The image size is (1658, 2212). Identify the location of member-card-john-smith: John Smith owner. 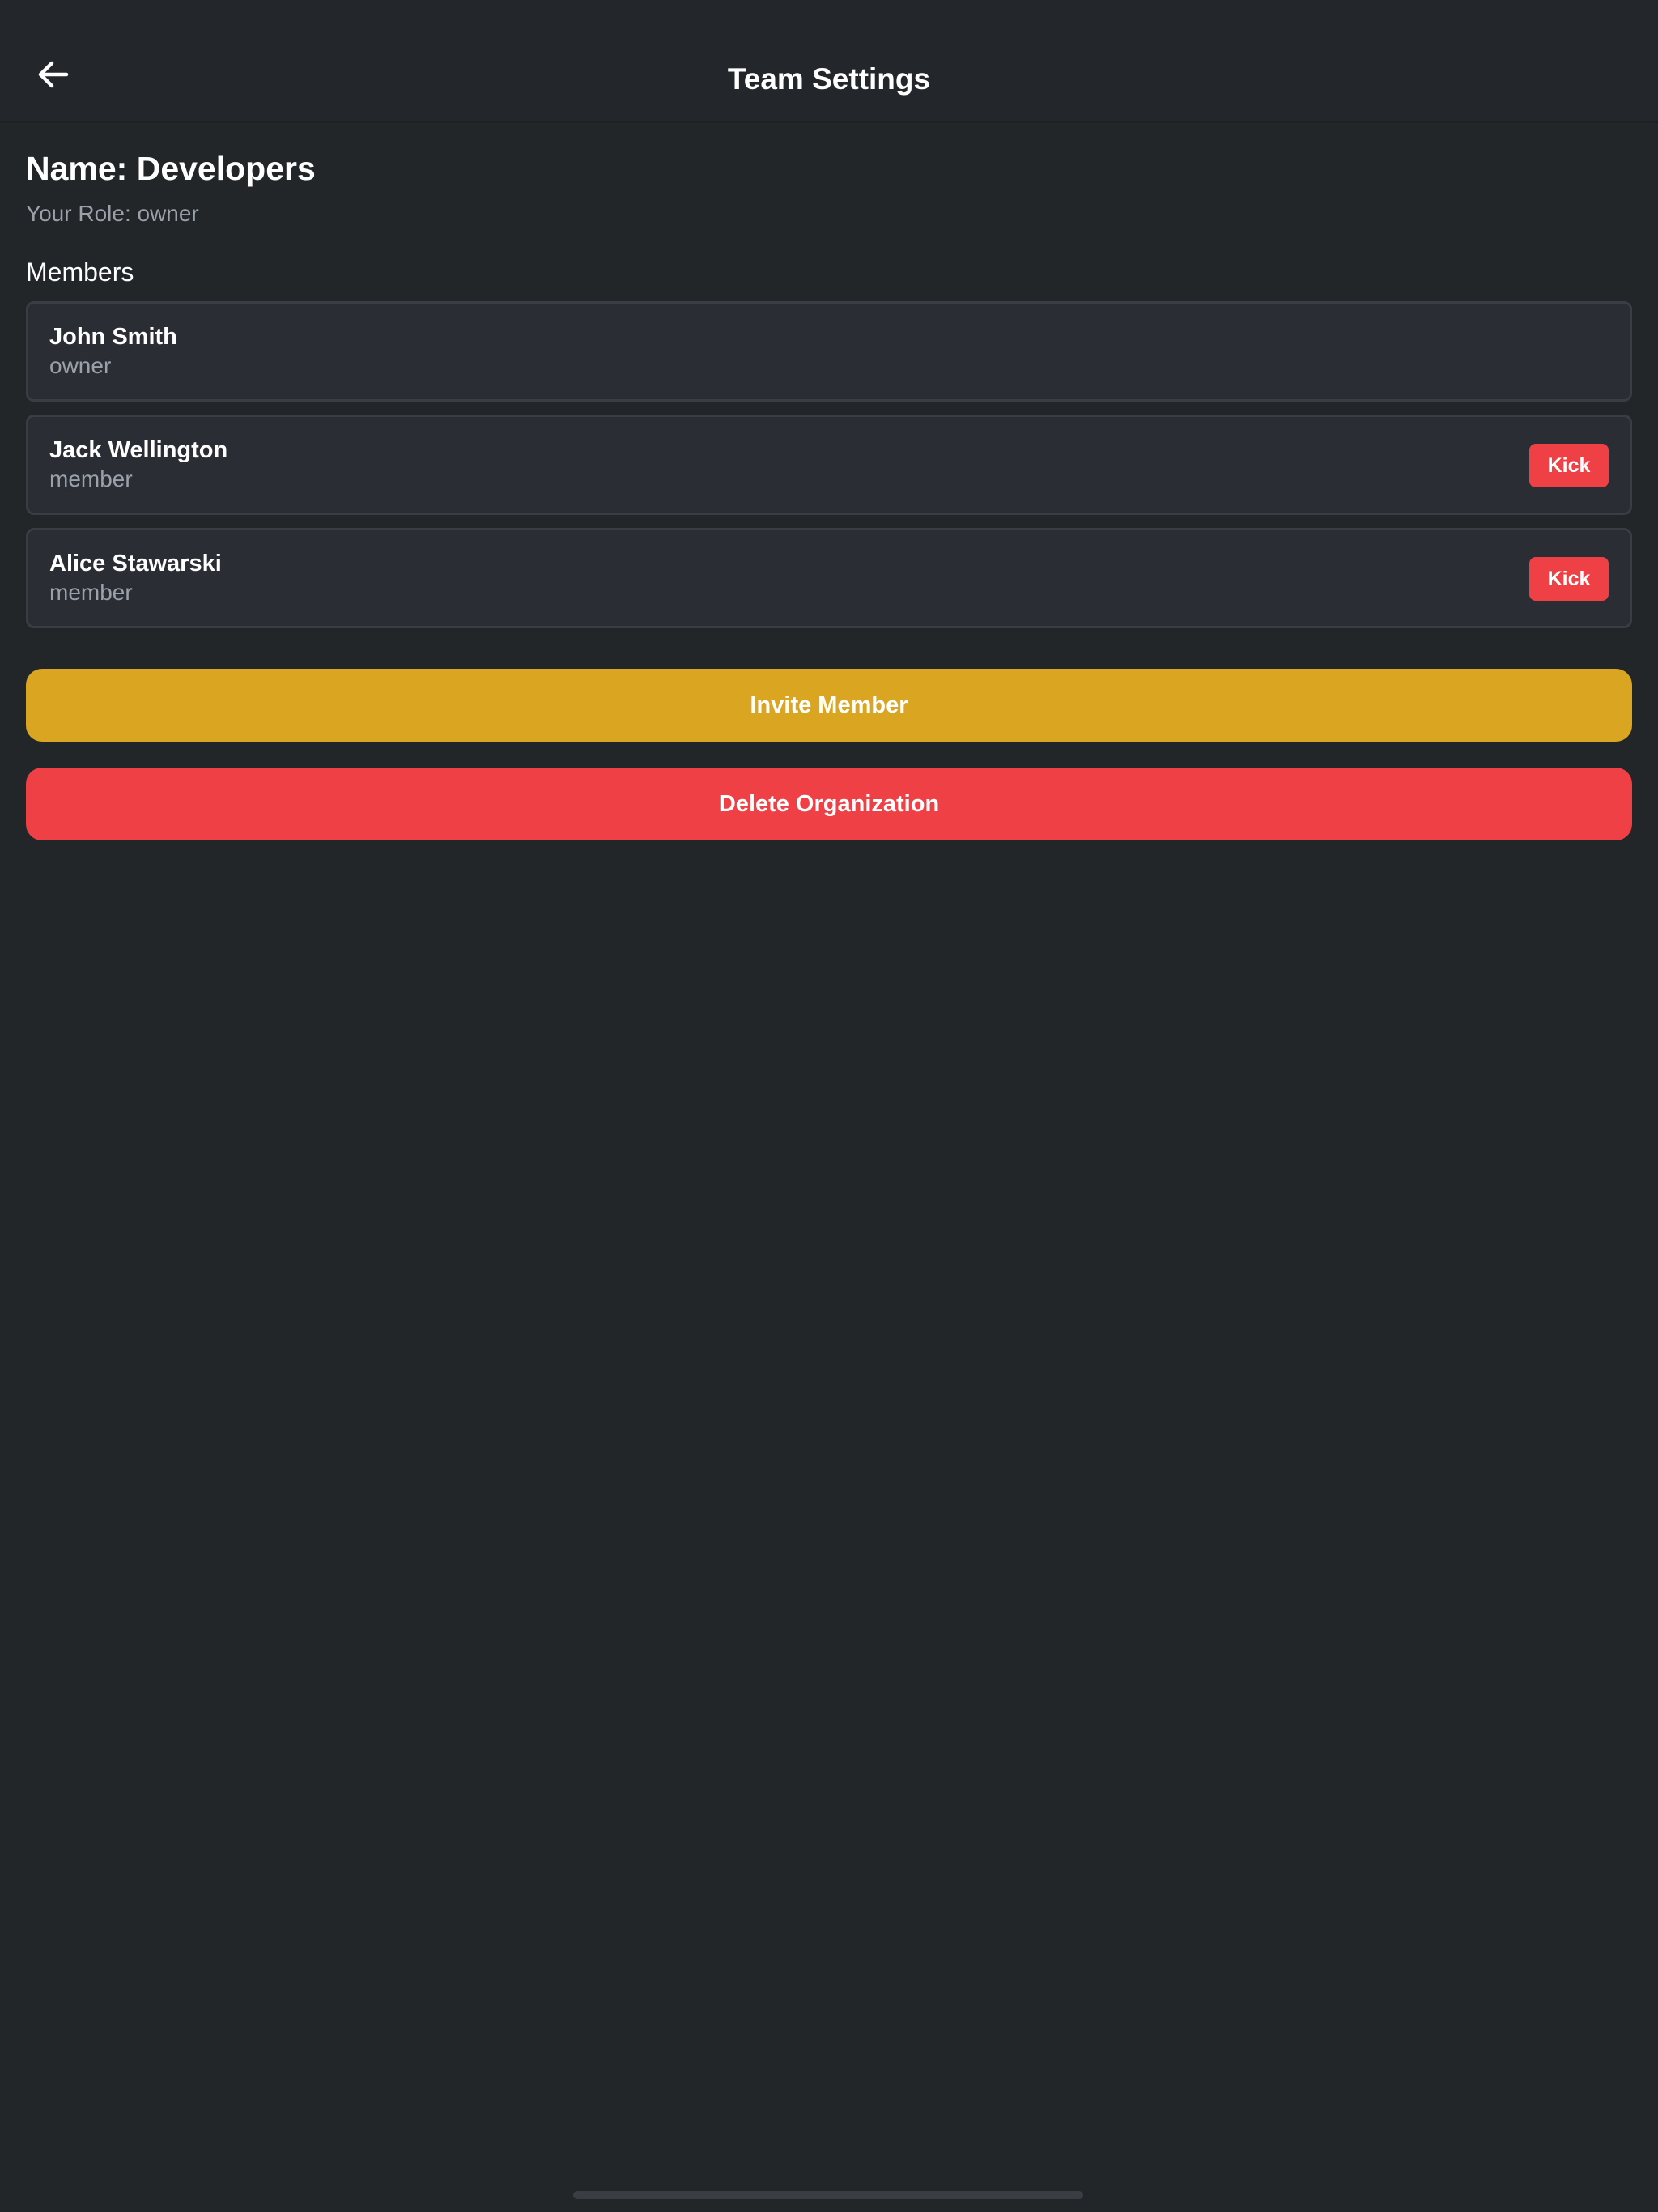
(829, 351).